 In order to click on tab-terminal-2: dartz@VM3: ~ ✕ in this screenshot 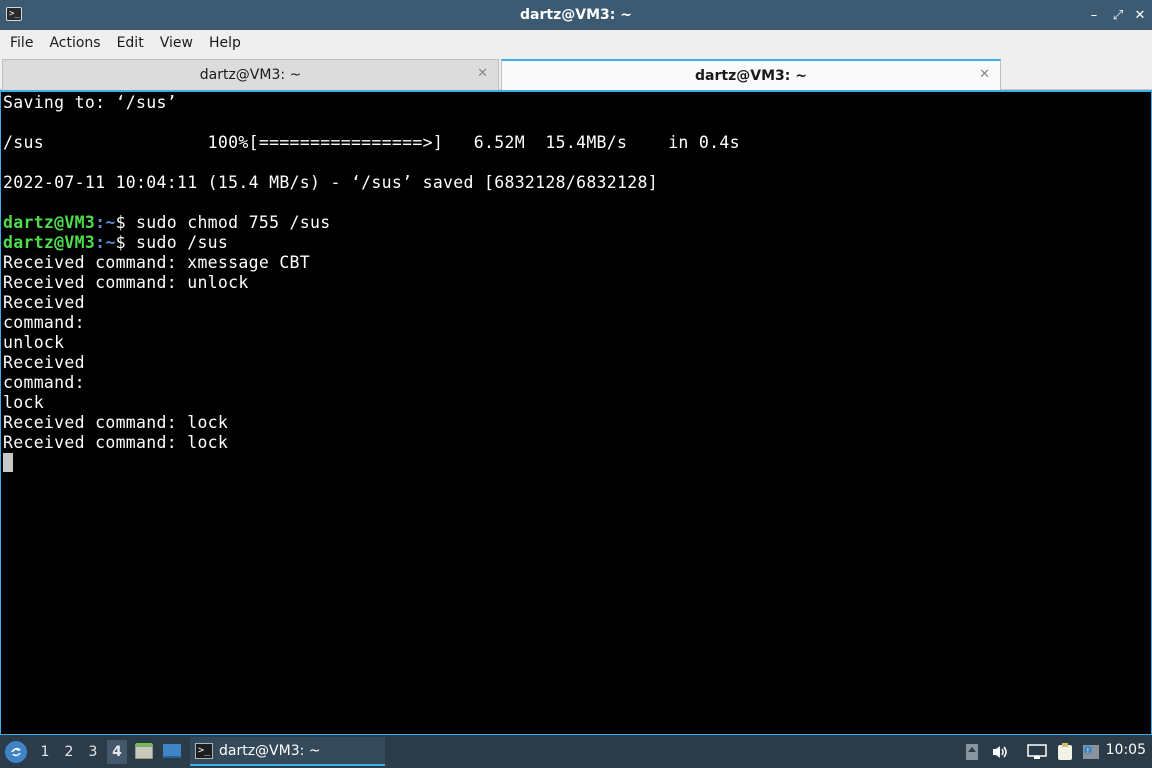, I will do `click(751, 74)`.